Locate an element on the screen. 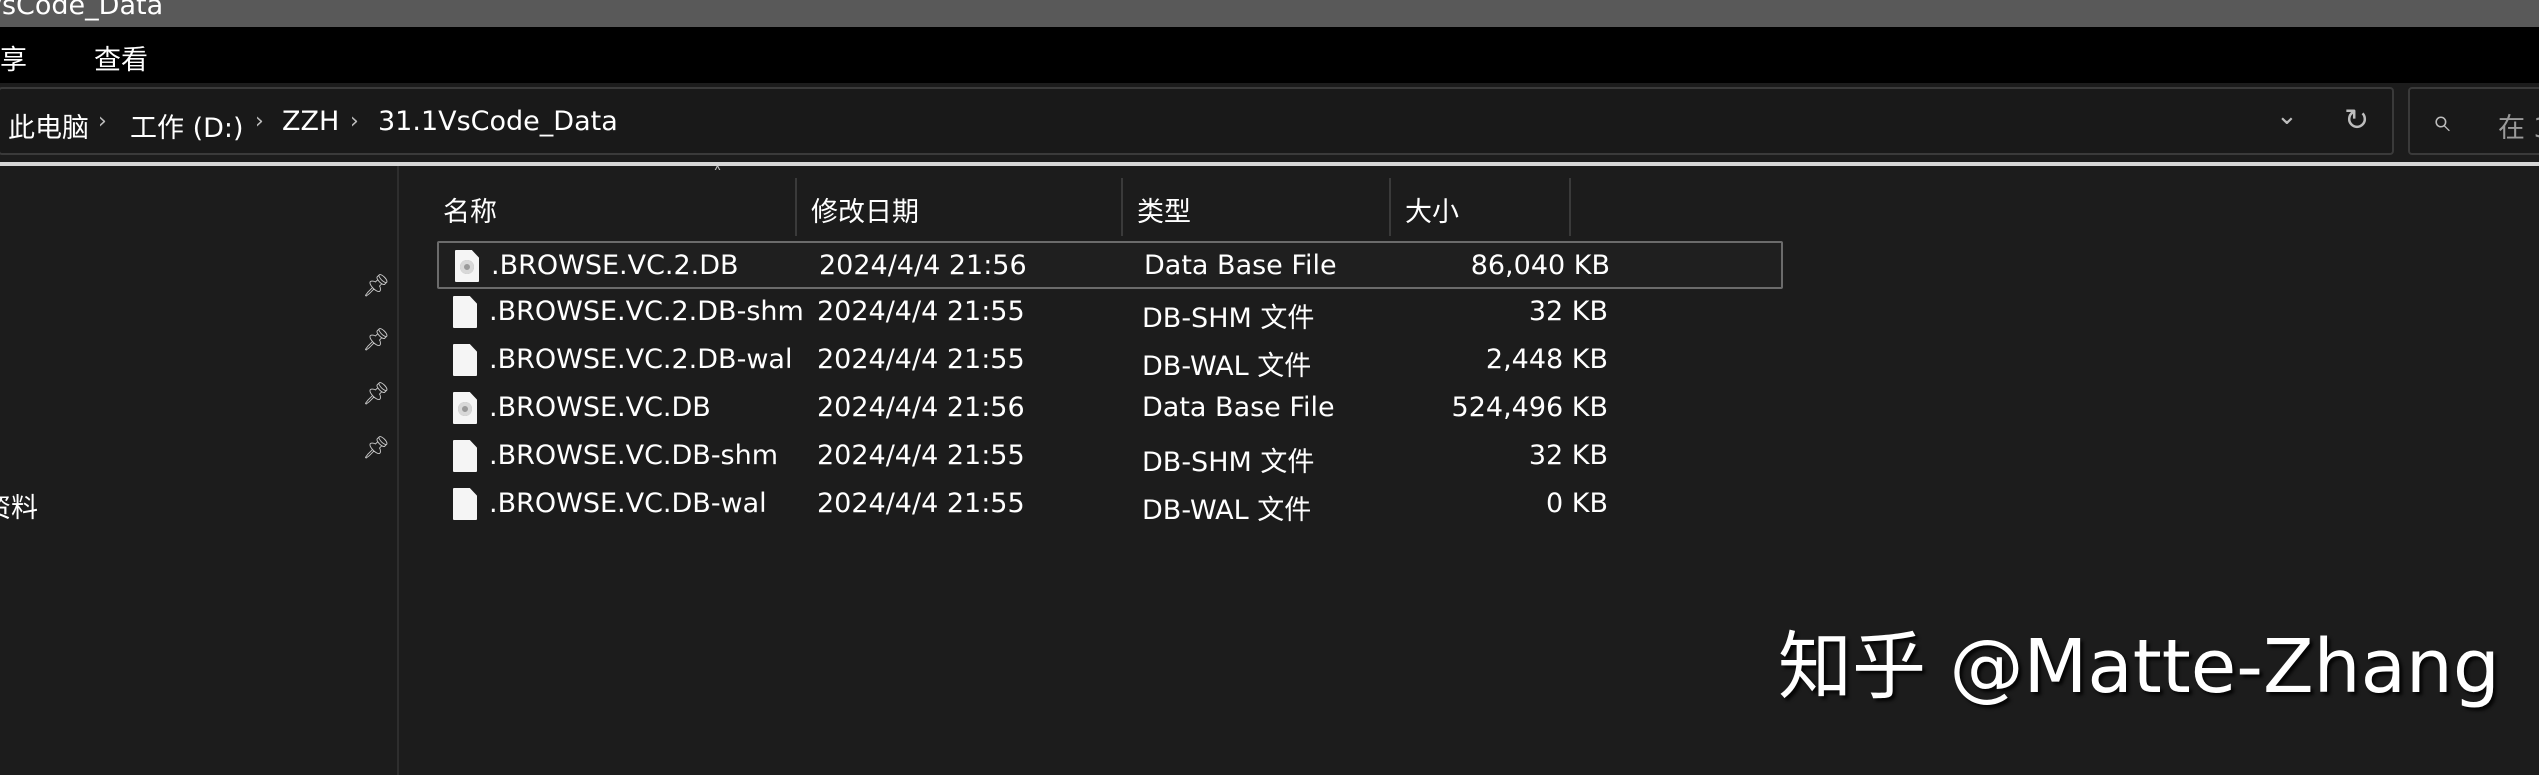  breadcrumb-this-pc: 此电脑 is located at coordinates (48, 125).